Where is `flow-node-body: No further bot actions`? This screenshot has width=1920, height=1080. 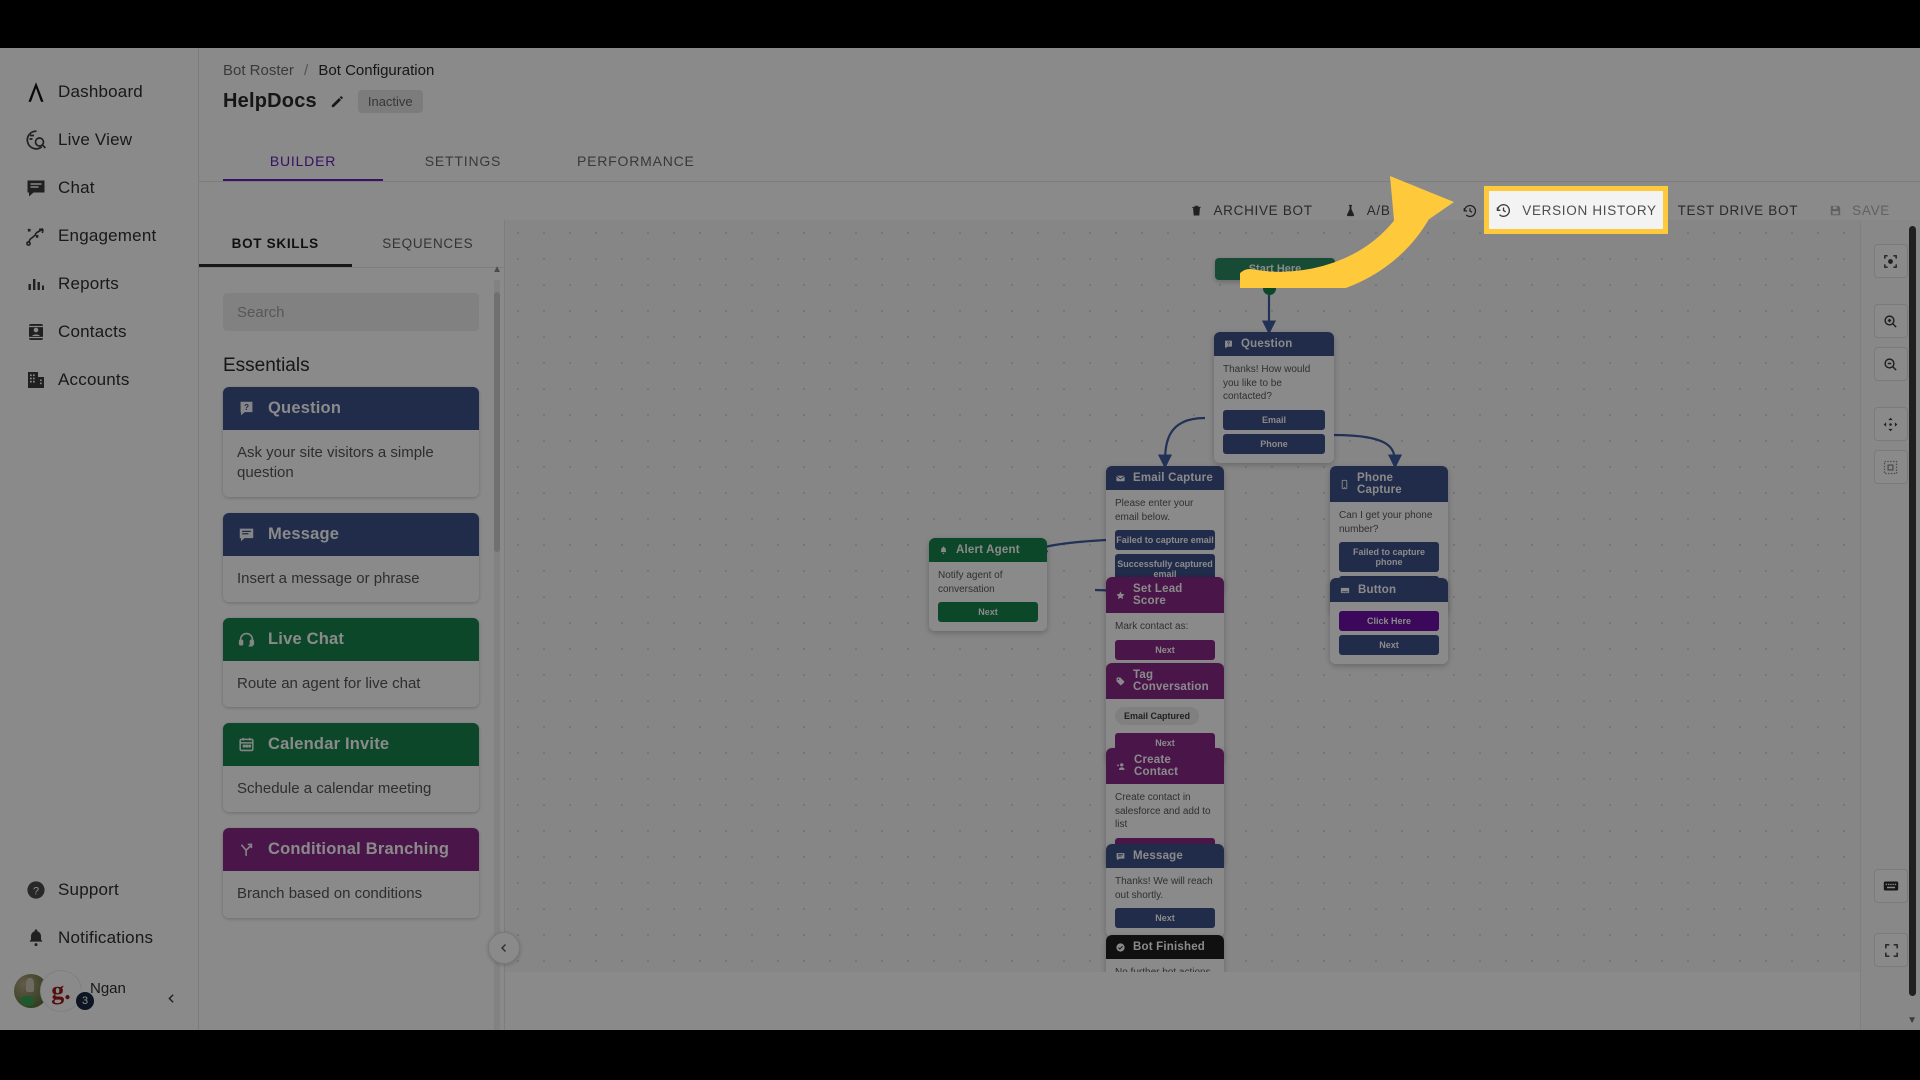 flow-node-body: No further bot actions is located at coordinates (1165, 965).